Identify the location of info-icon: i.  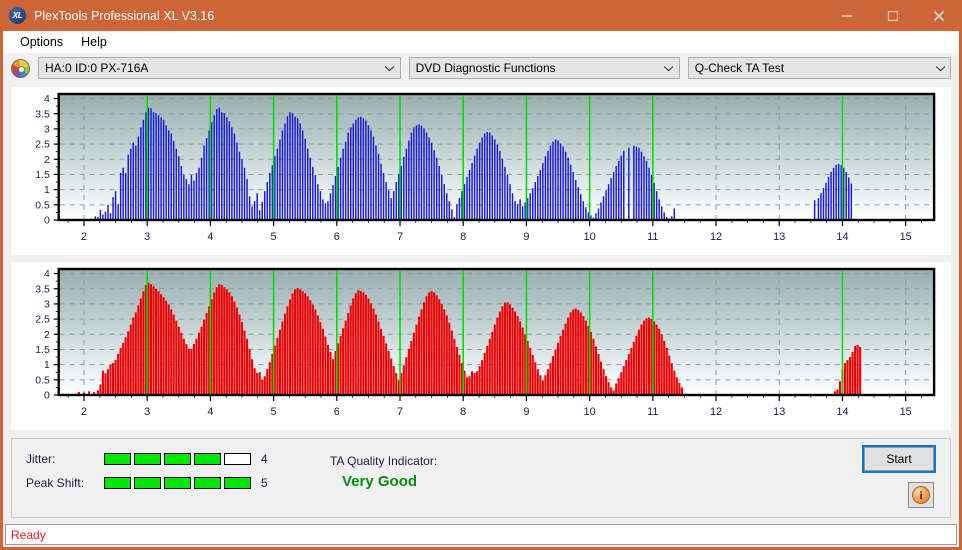
(921, 495).